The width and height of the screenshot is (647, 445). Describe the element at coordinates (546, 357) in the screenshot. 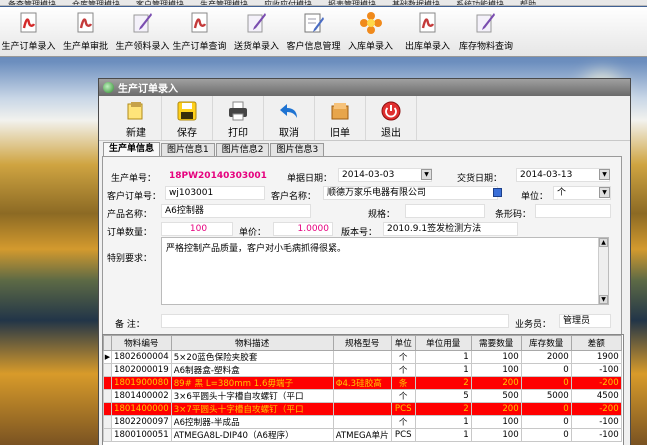

I see `cell-stock: 2000` at that location.